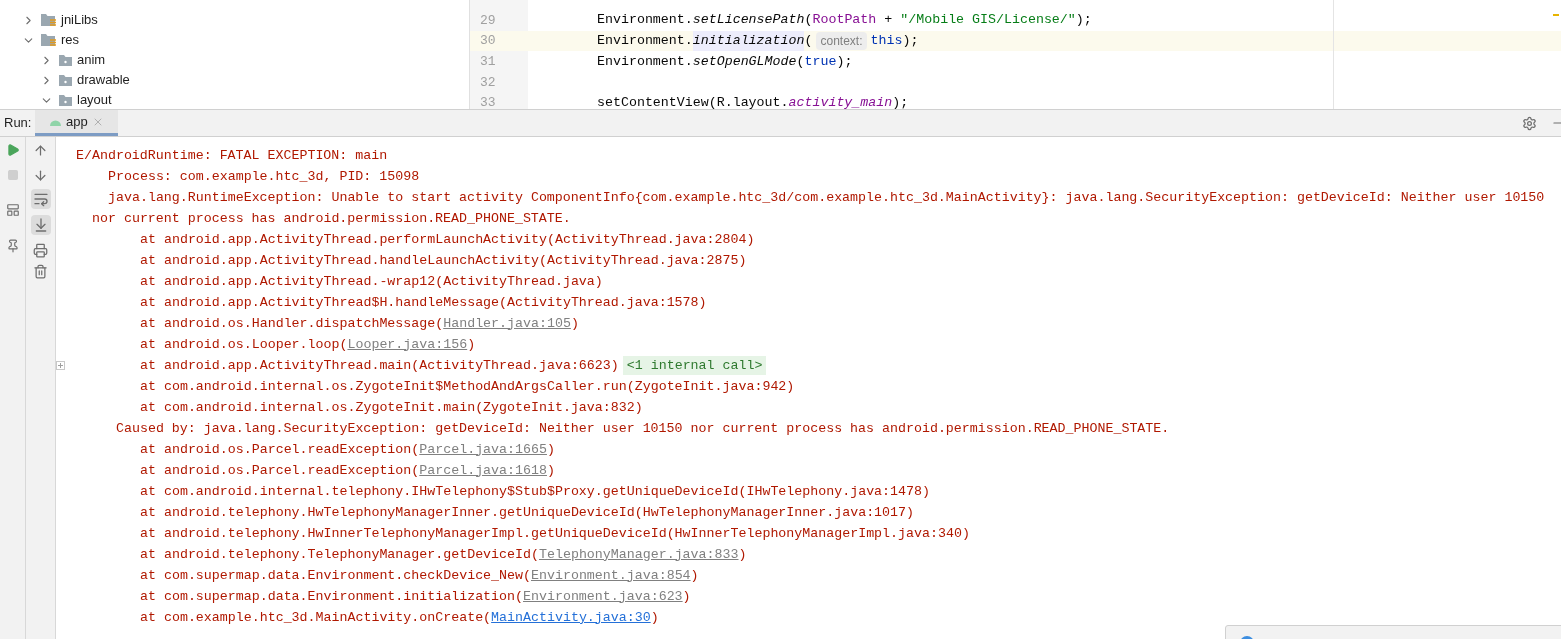  Describe the element at coordinates (443, 260) in the screenshot. I see `console-text: at android.app.ActivityThread.handleLaunchActivity(ActivityThread.java:2875)` at that location.